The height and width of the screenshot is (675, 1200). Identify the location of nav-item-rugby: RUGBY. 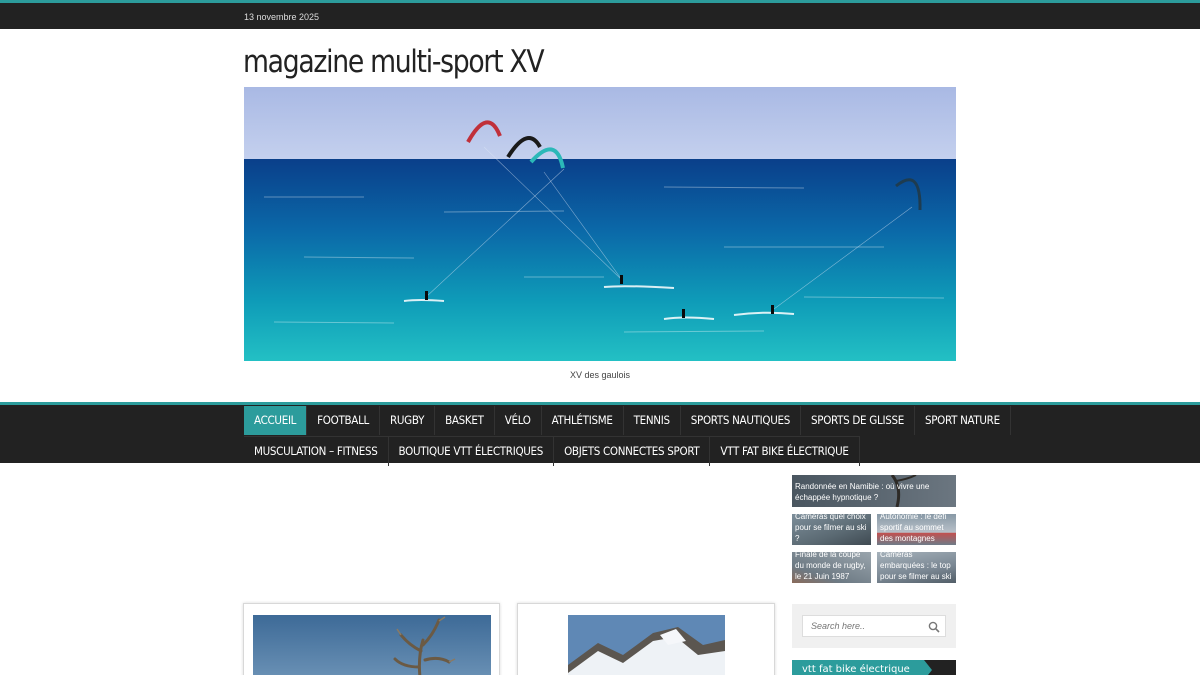
(408, 420).